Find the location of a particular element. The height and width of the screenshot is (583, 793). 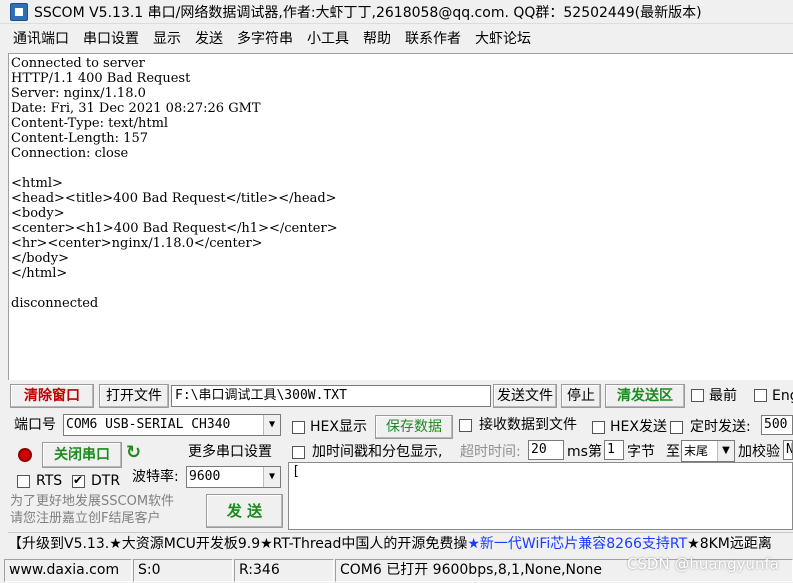

baud-select: 9600 ▼ is located at coordinates (233, 477).